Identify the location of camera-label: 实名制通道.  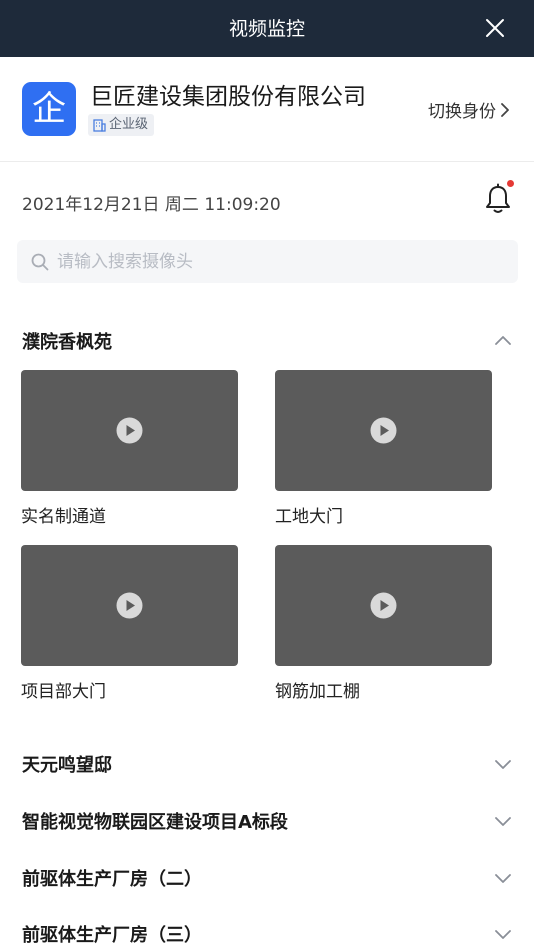
(63, 517).